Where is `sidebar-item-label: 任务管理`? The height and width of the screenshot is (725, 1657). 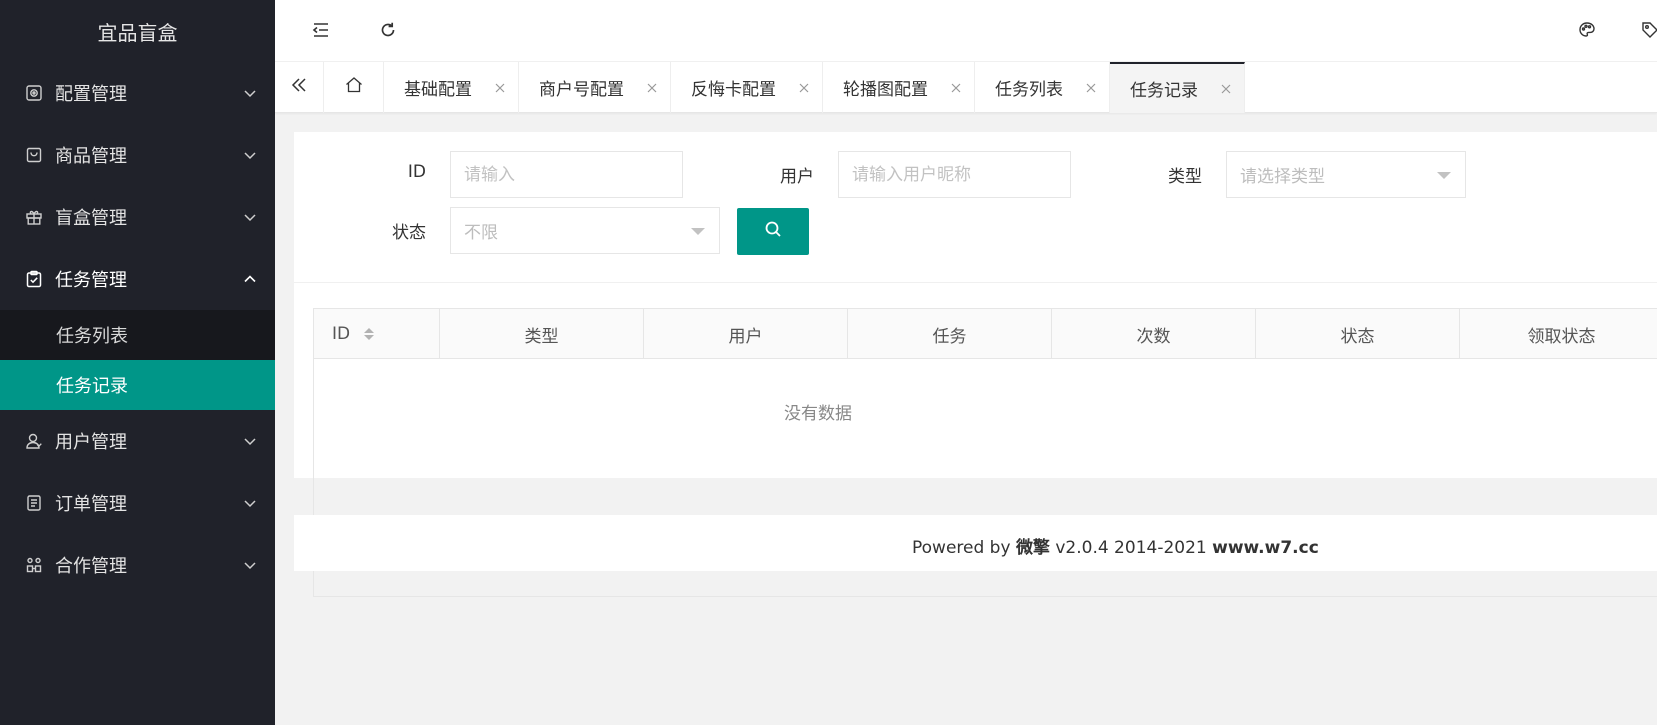 sidebar-item-label: 任务管理 is located at coordinates (91, 280).